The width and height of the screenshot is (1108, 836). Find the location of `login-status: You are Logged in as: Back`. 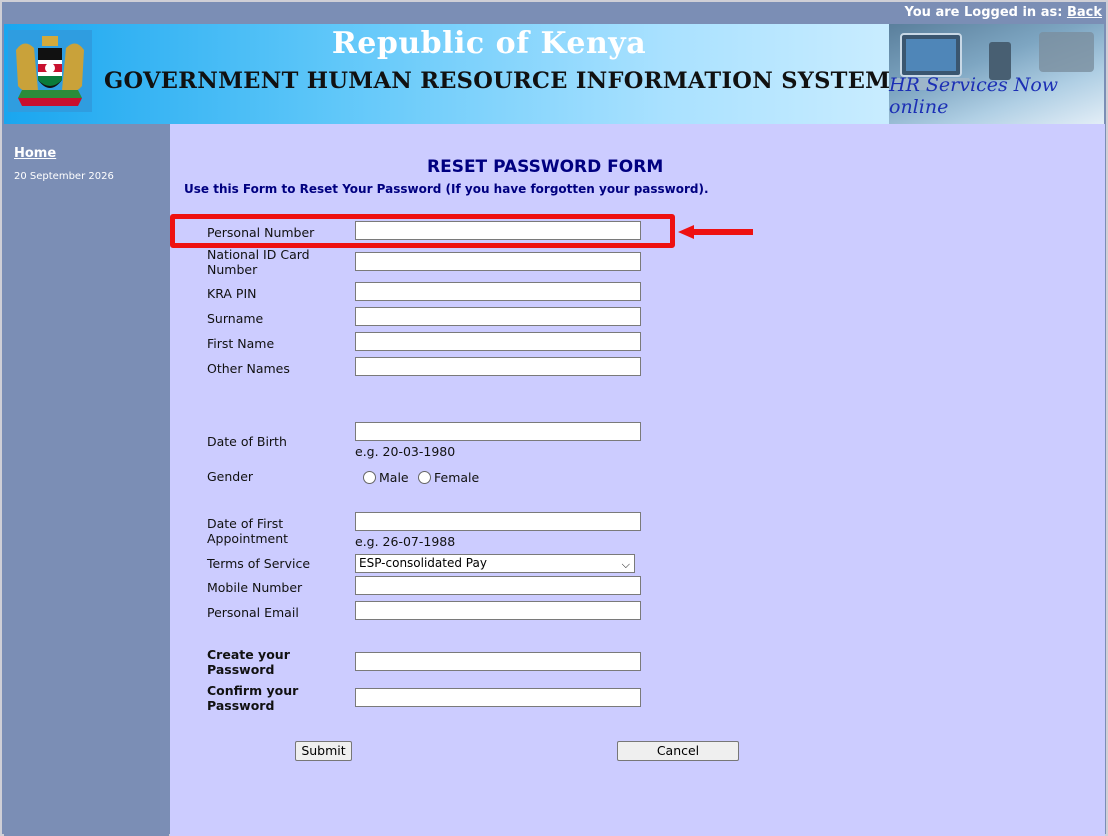

login-status: You are Logged in as: Back is located at coordinates (1003, 12).